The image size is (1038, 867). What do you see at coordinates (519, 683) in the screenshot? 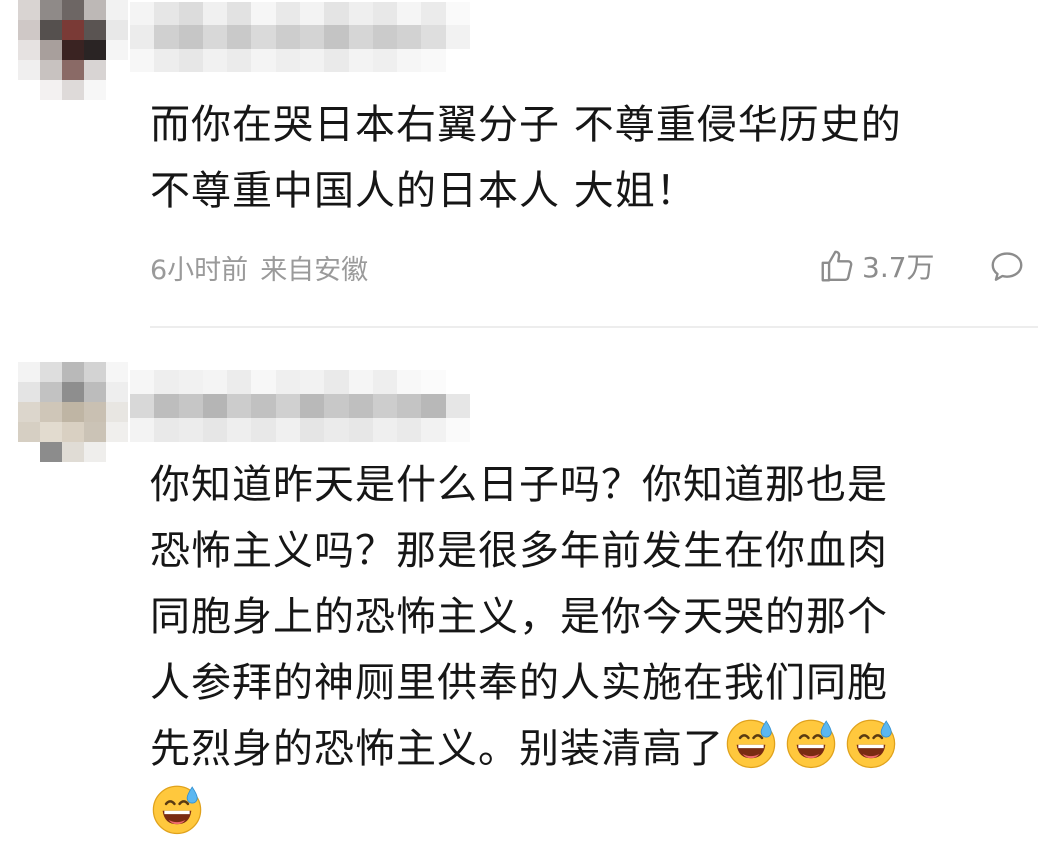
I see `comment-line: 人参拜的神厕里供奉的人实施在我们同胞` at bounding box center [519, 683].